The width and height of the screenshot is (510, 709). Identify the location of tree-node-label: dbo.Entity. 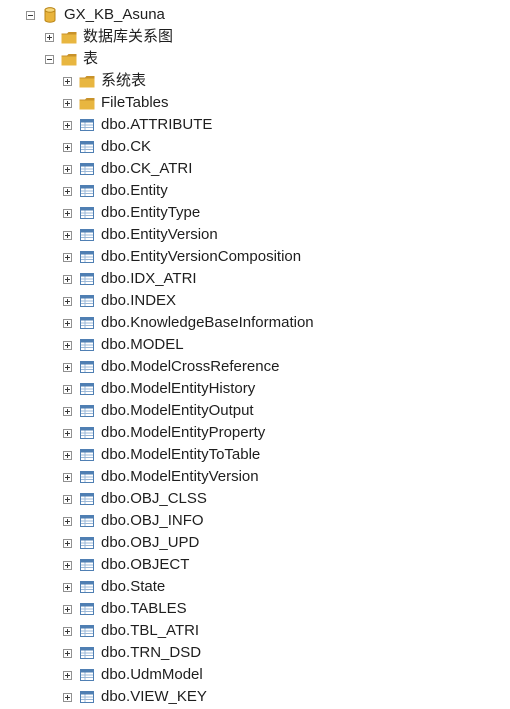
(134, 190).